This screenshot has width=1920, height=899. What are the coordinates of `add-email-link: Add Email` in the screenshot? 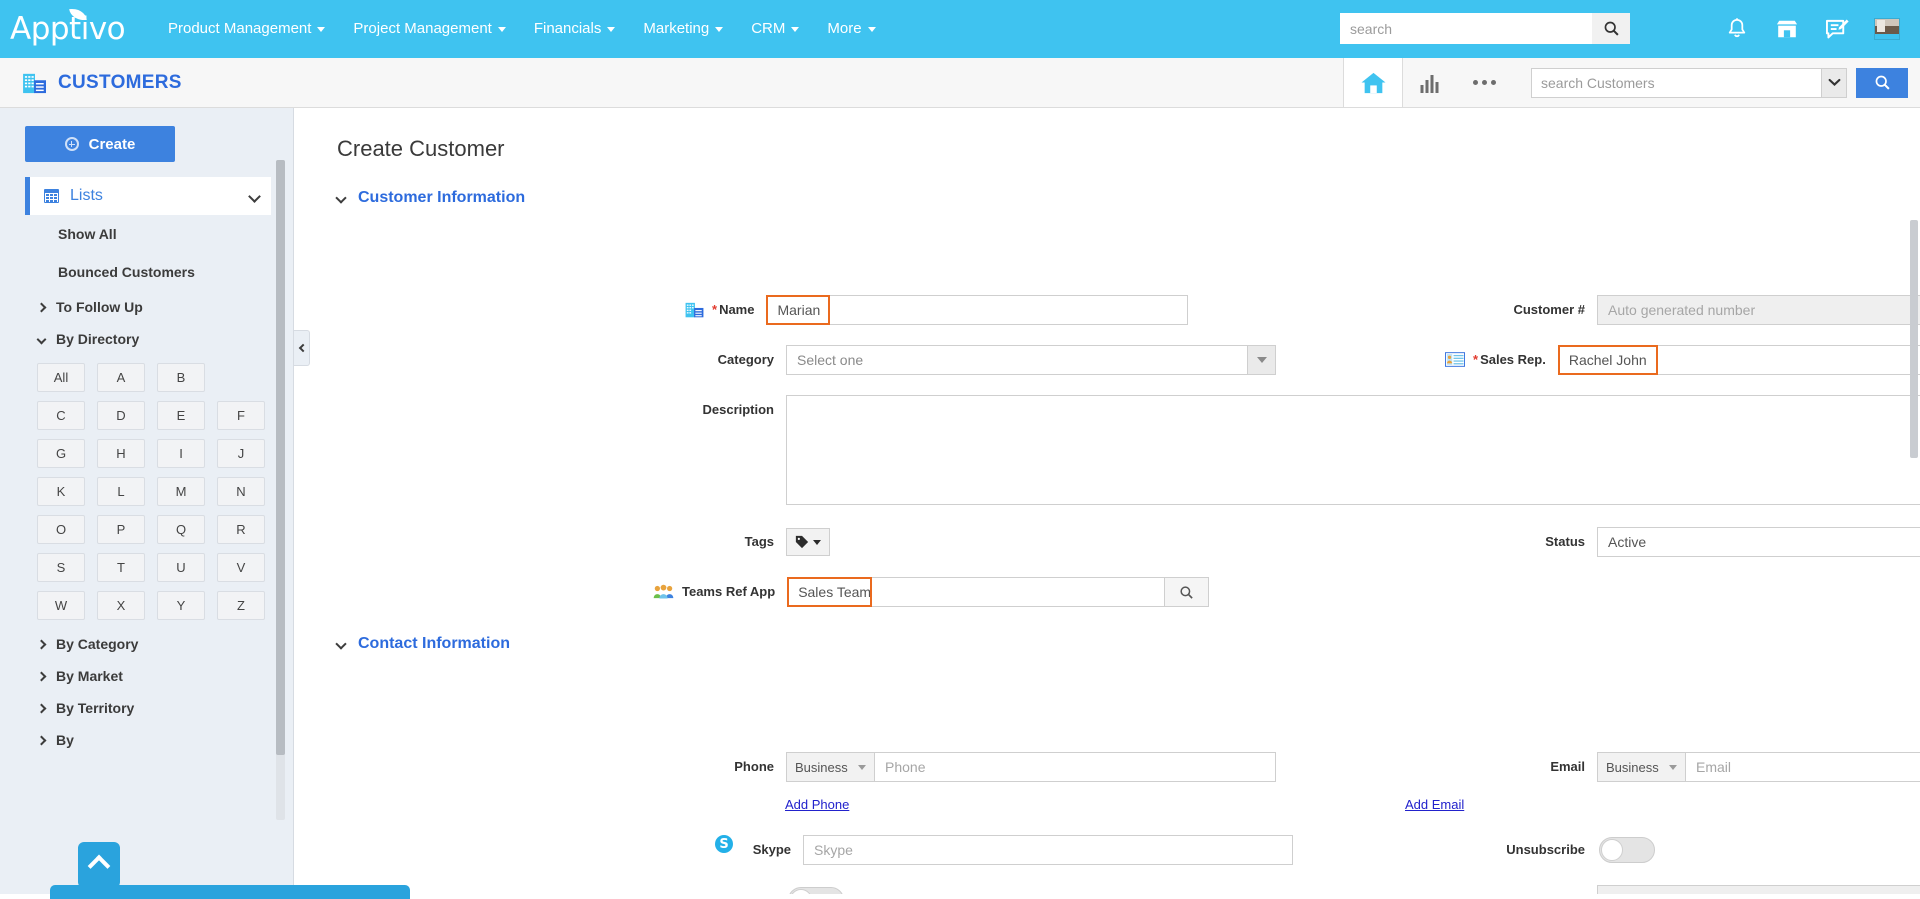 It's located at (1434, 804).